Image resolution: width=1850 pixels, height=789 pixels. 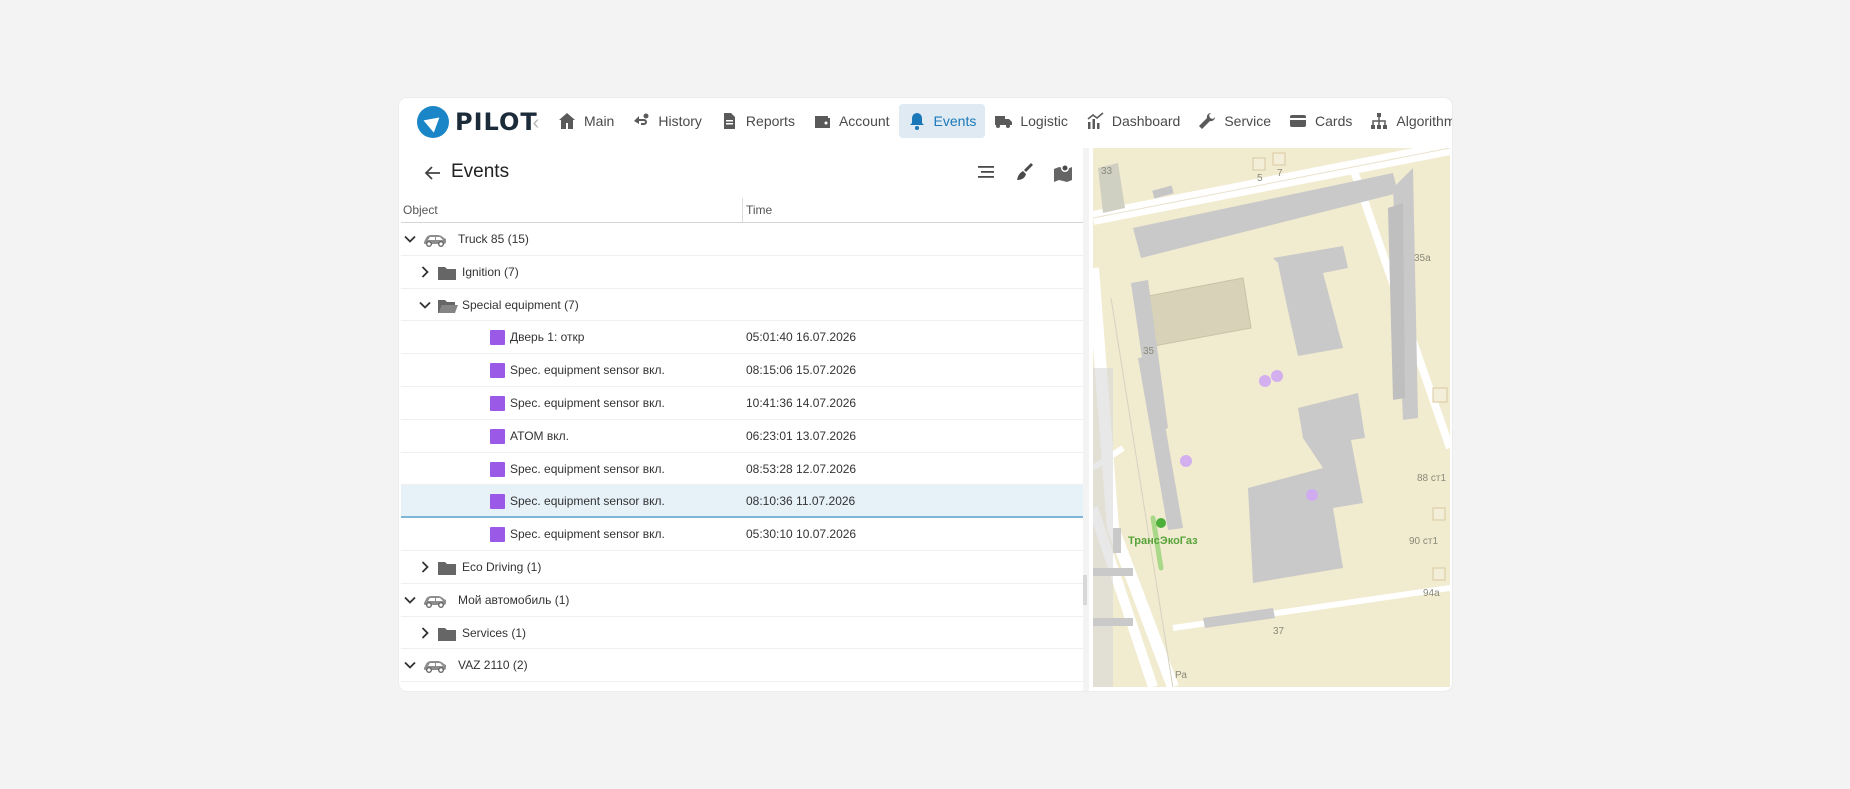 What do you see at coordinates (667, 121) in the screenshot?
I see `nav-item-history: History` at bounding box center [667, 121].